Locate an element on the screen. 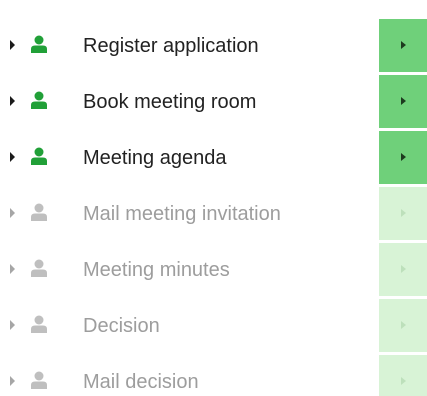  step-label: Mail decision is located at coordinates (141, 382).